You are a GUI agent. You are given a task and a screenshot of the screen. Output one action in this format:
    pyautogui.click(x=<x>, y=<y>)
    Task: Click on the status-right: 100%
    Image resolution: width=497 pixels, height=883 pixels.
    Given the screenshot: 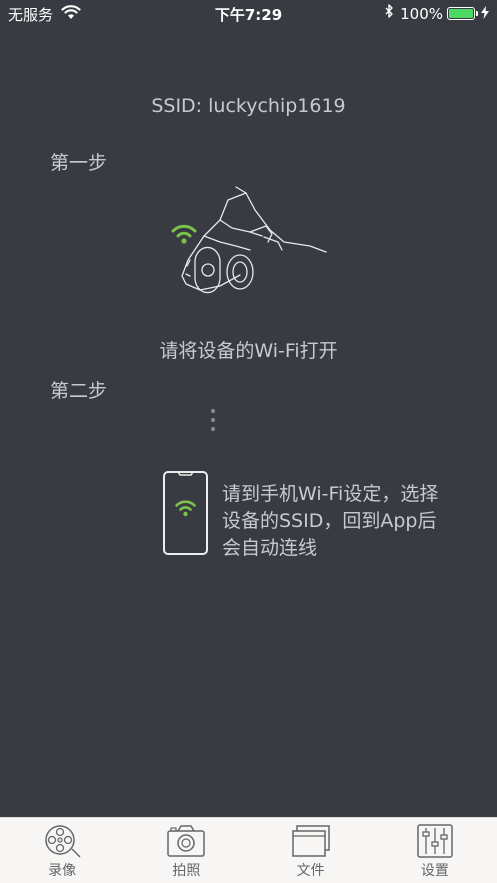 What is the action you would take?
    pyautogui.click(x=436, y=13)
    